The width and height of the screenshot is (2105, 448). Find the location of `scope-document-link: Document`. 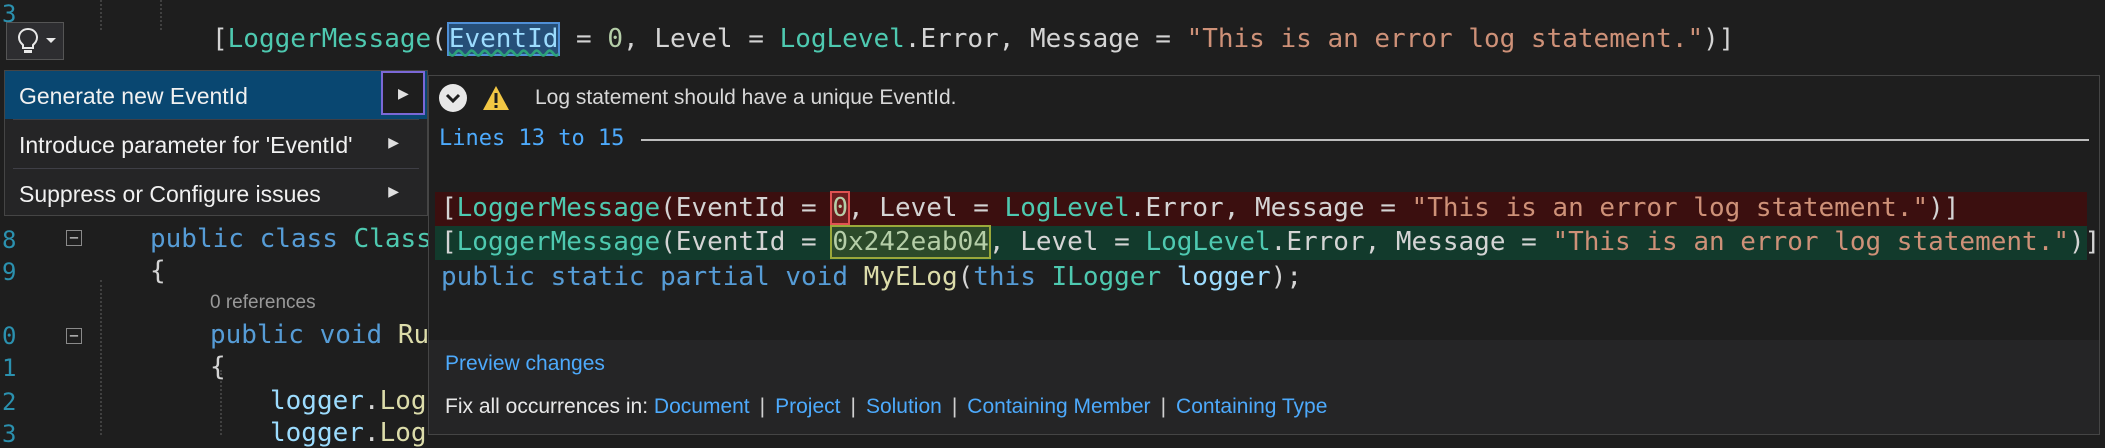

scope-document-link: Document is located at coordinates (702, 406).